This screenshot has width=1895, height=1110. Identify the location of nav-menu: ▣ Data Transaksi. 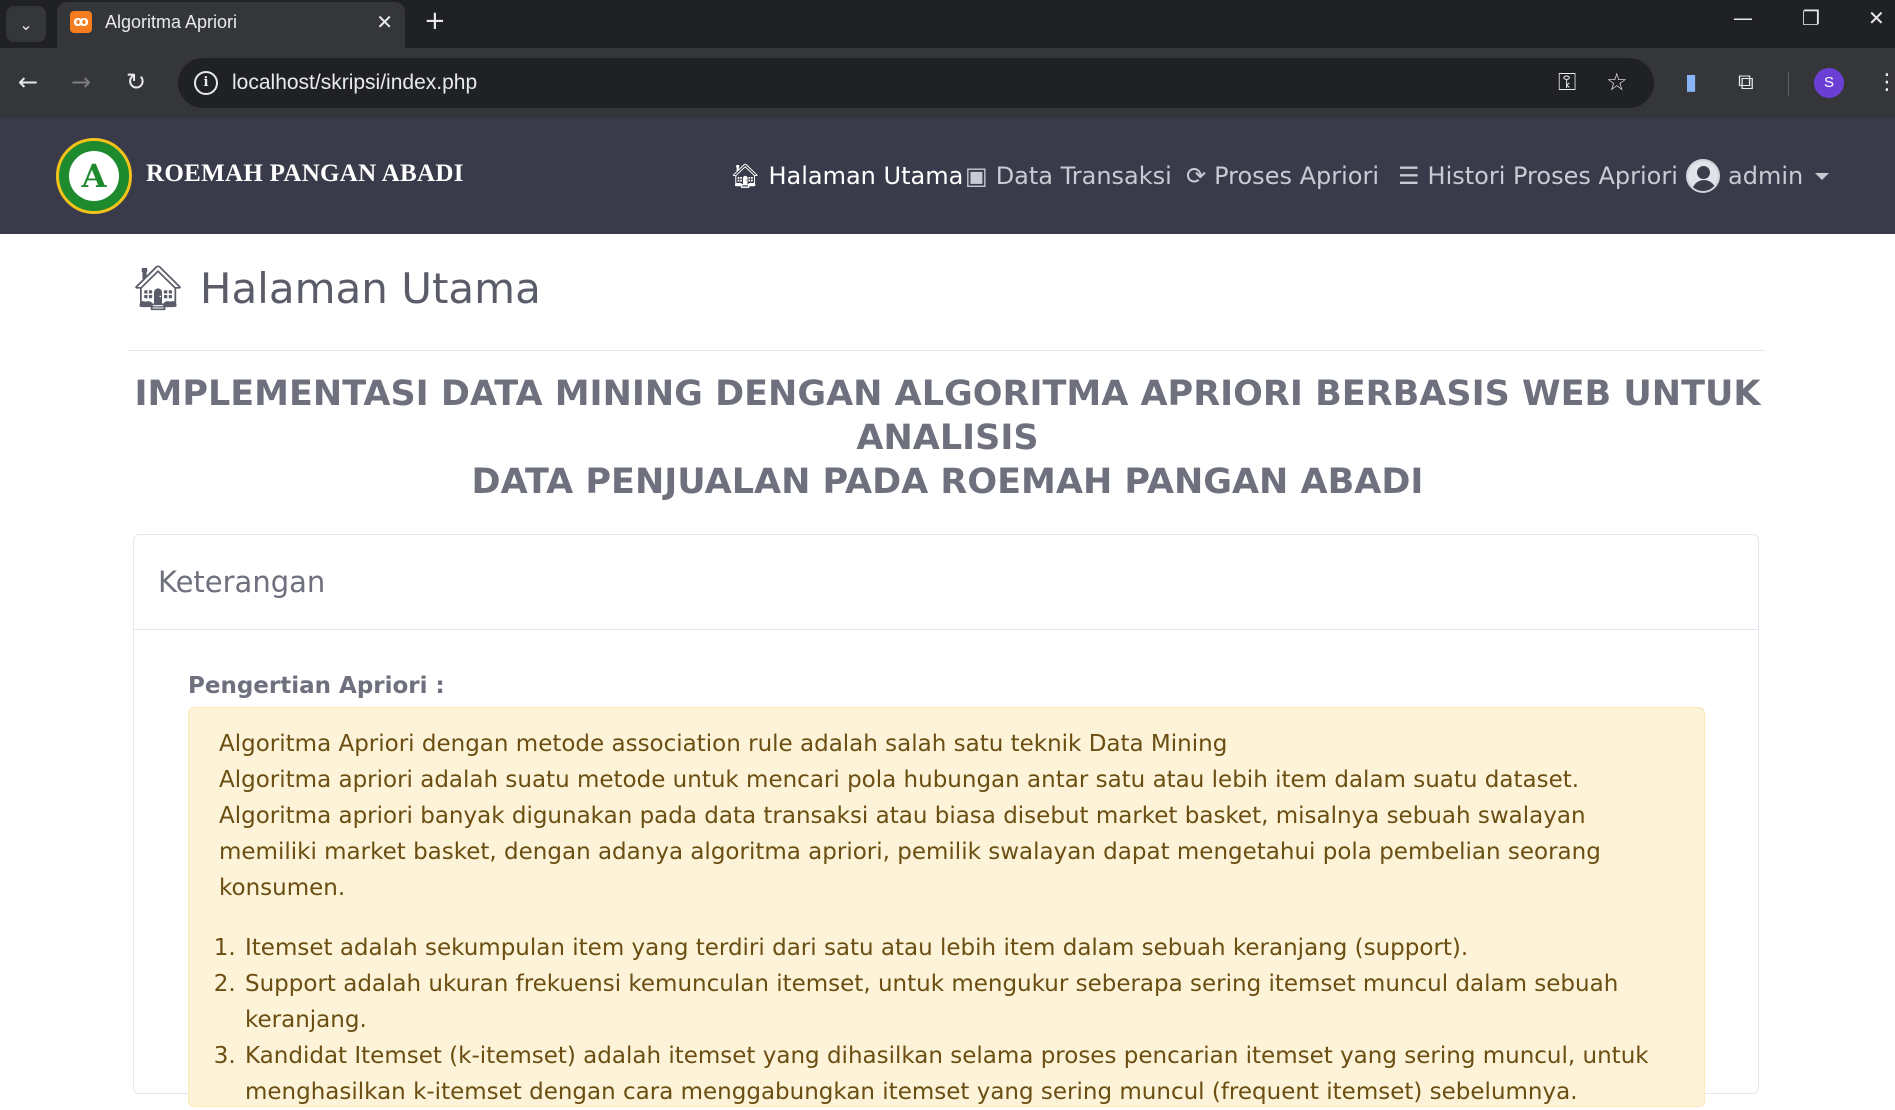
(1068, 176).